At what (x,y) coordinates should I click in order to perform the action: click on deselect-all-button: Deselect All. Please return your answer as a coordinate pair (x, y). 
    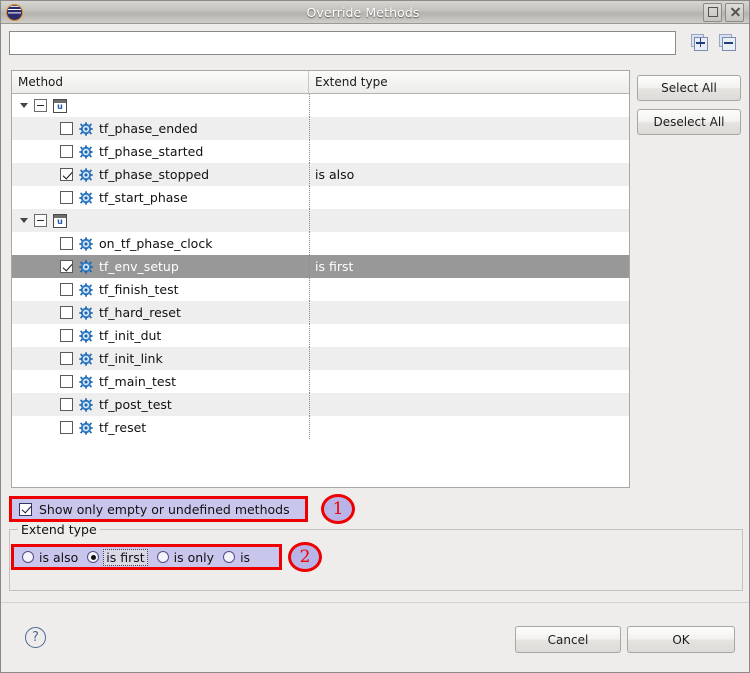
    Looking at the image, I should click on (689, 122).